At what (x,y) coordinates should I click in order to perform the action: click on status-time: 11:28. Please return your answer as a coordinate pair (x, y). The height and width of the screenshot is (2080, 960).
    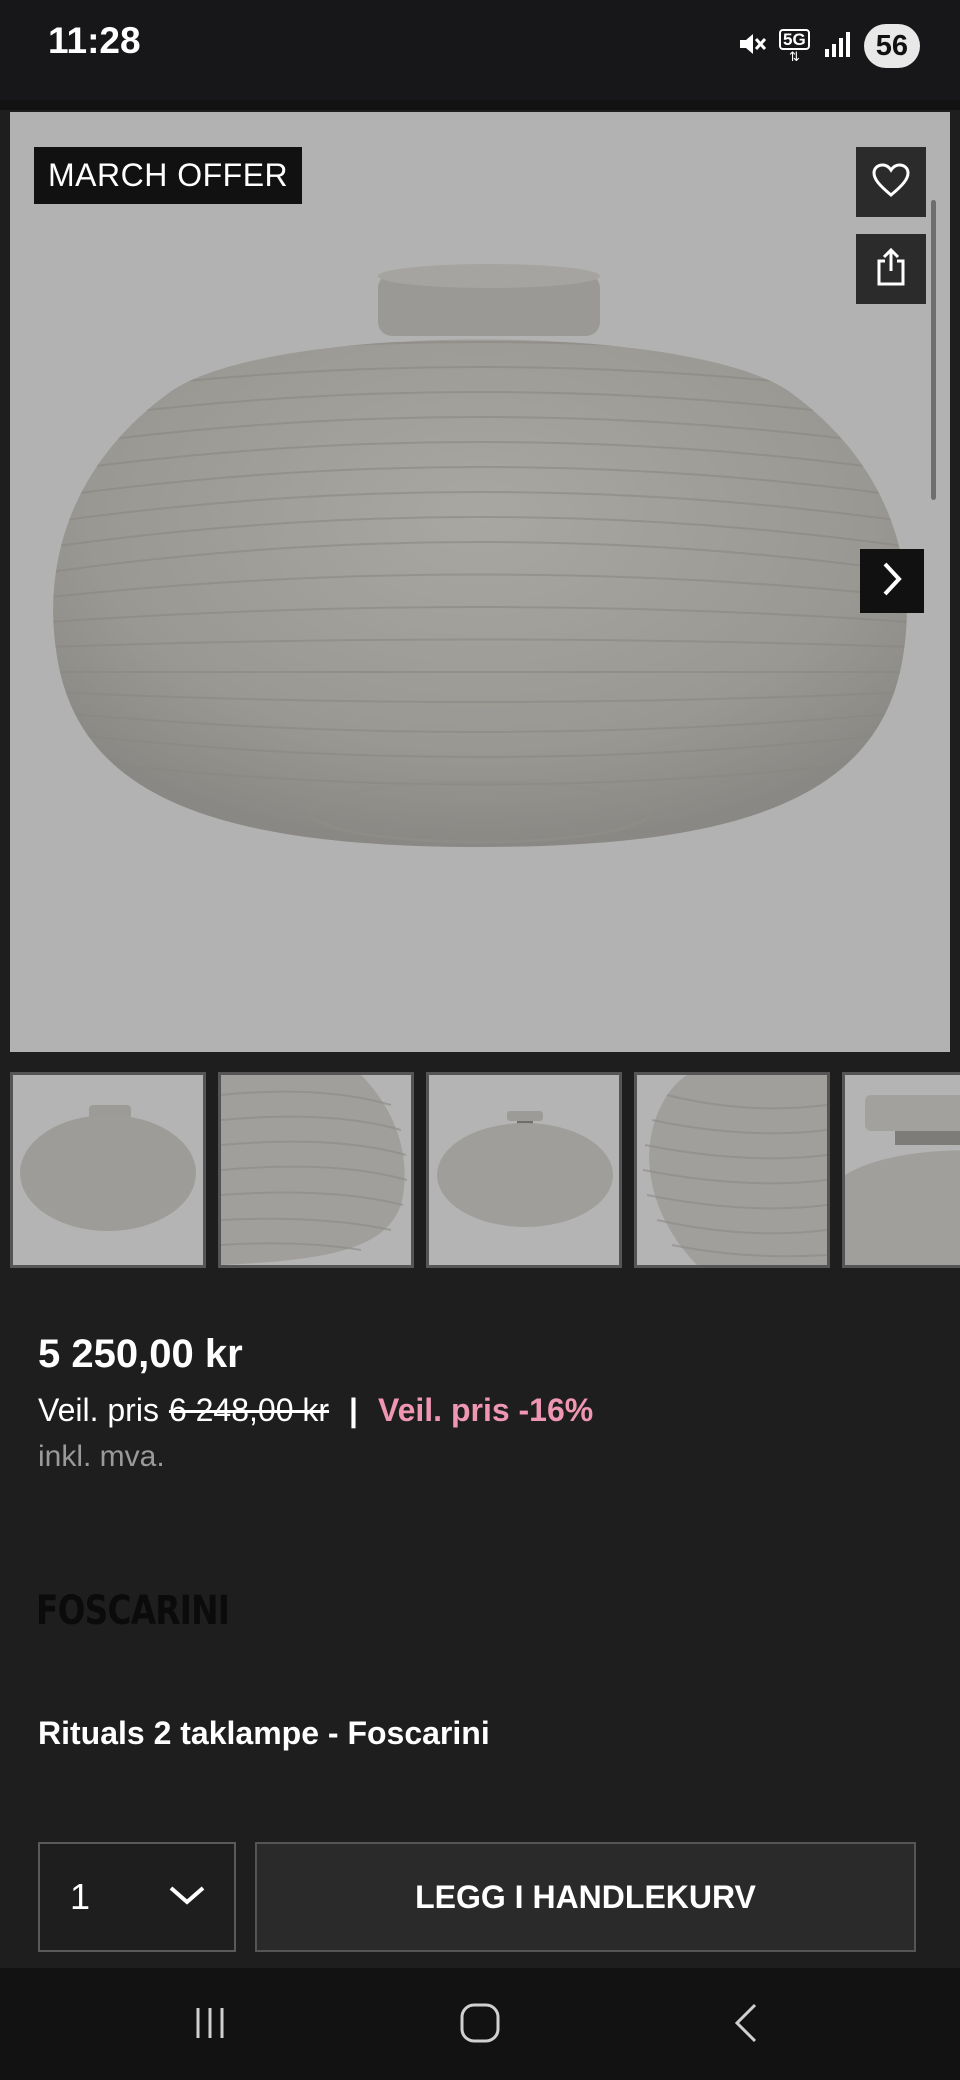
    Looking at the image, I should click on (94, 40).